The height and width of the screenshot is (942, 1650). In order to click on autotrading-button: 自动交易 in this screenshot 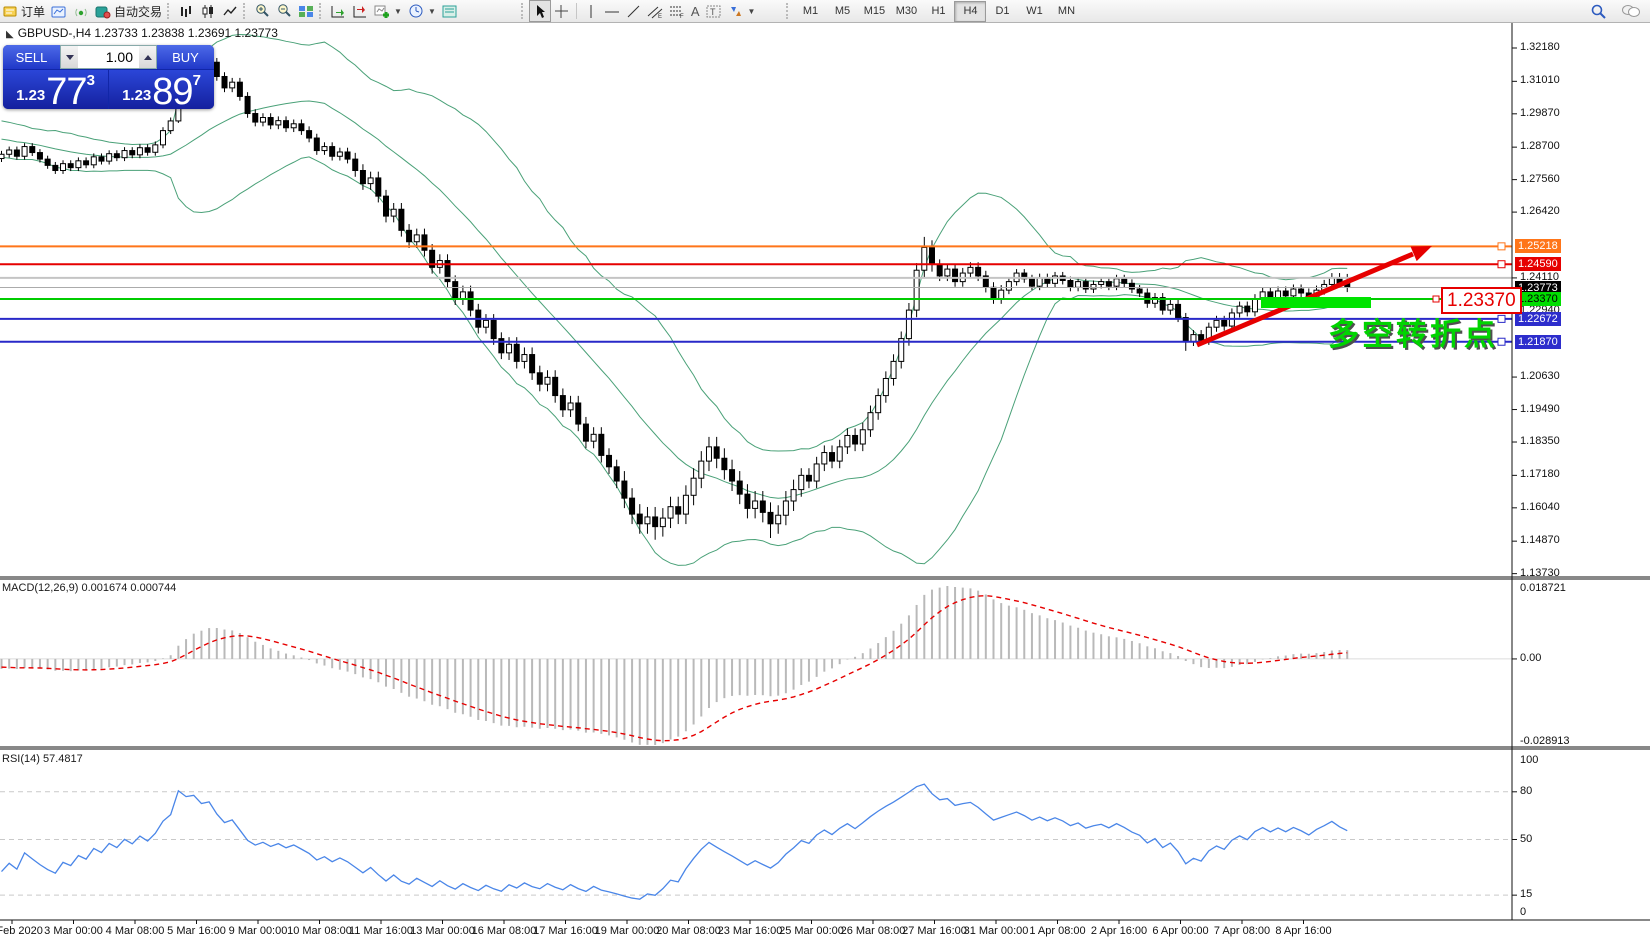, I will do `click(128, 11)`.